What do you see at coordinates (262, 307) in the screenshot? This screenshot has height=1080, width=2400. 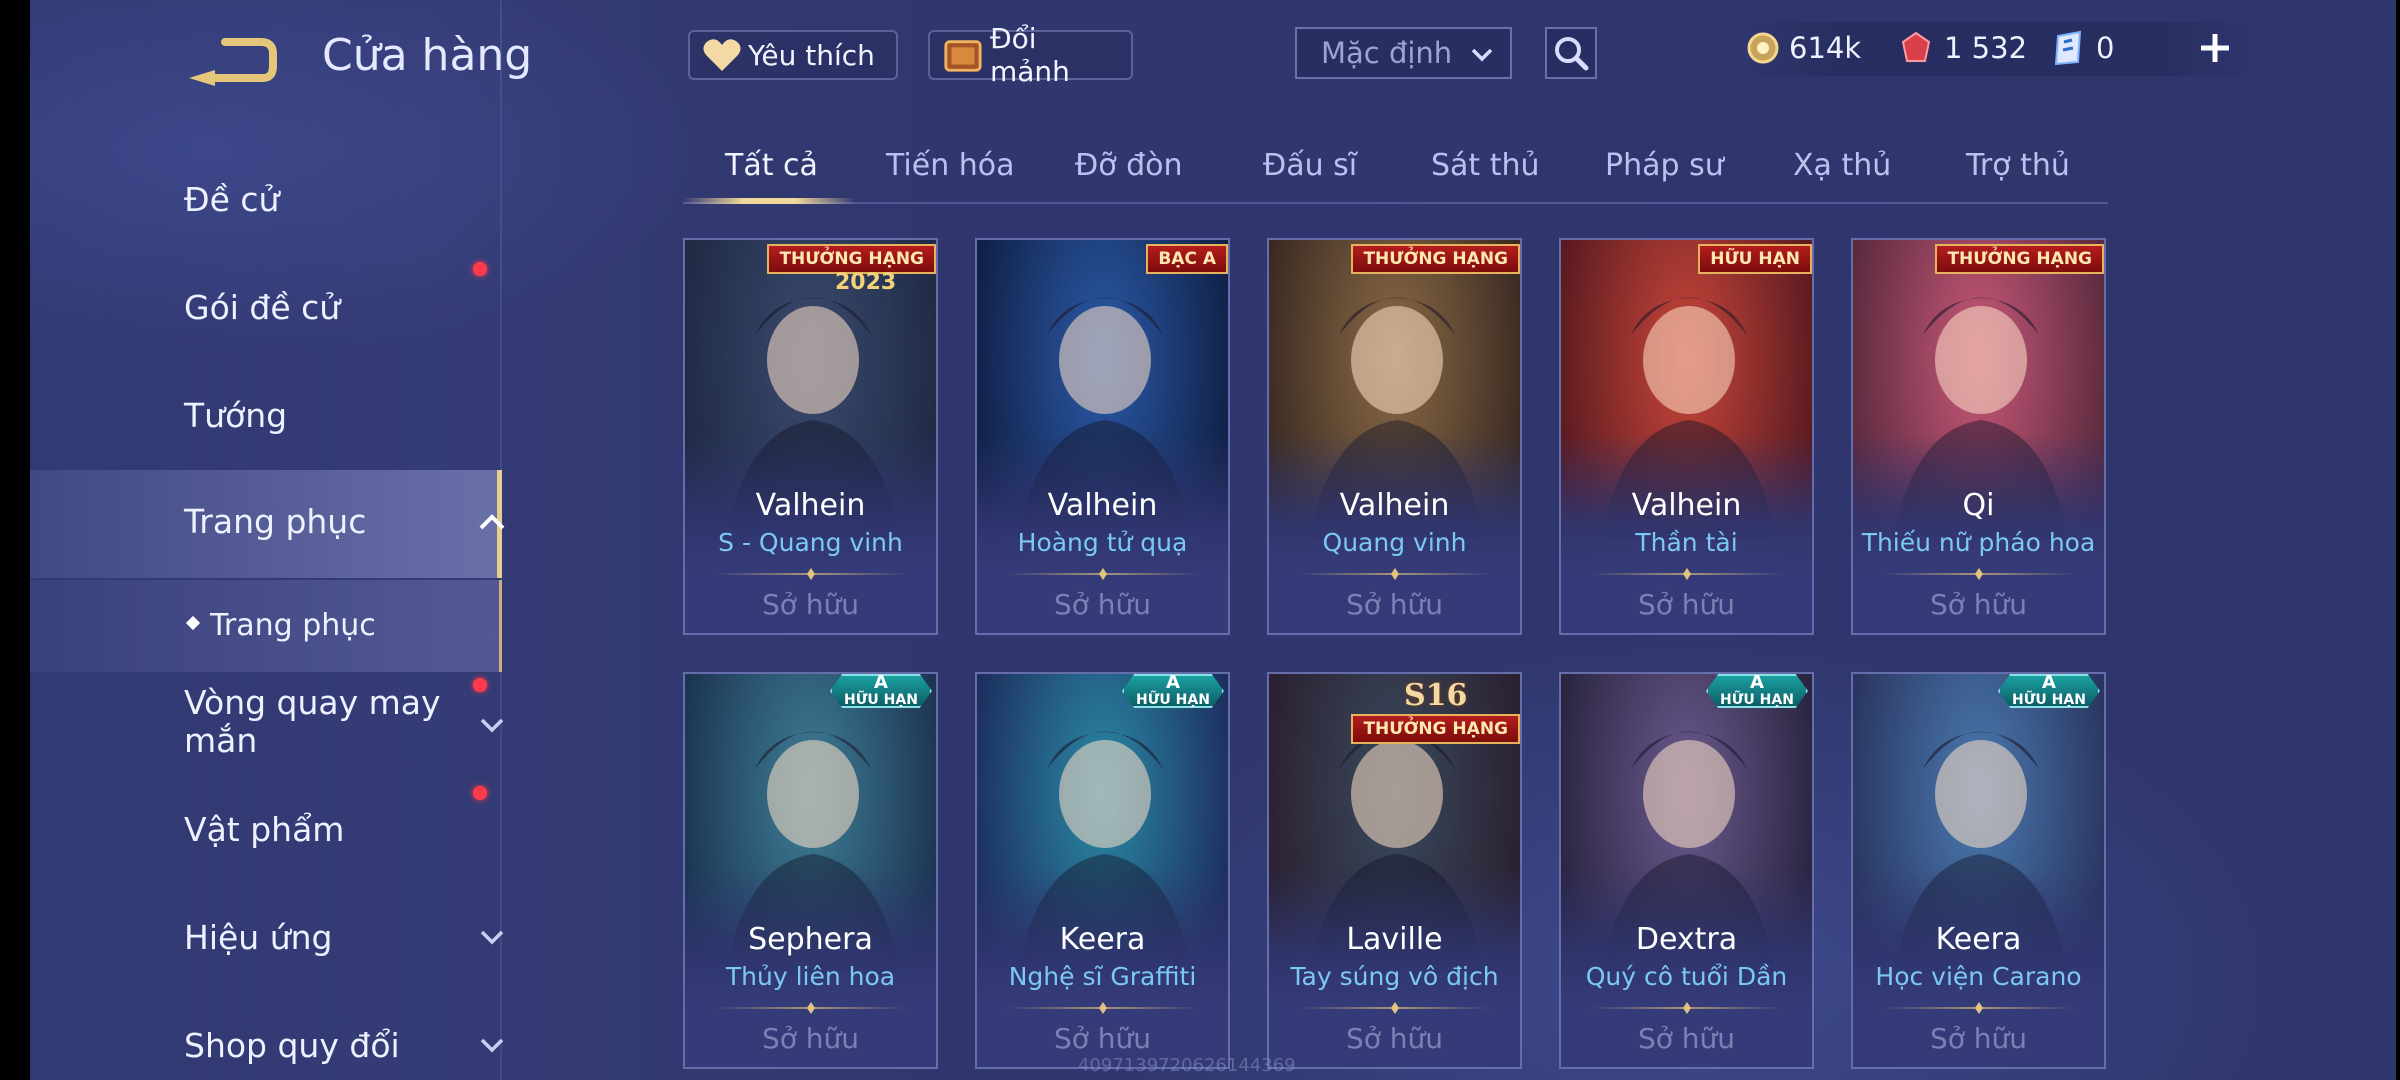 I see `sidebar-item-label: Gói đề cử` at bounding box center [262, 307].